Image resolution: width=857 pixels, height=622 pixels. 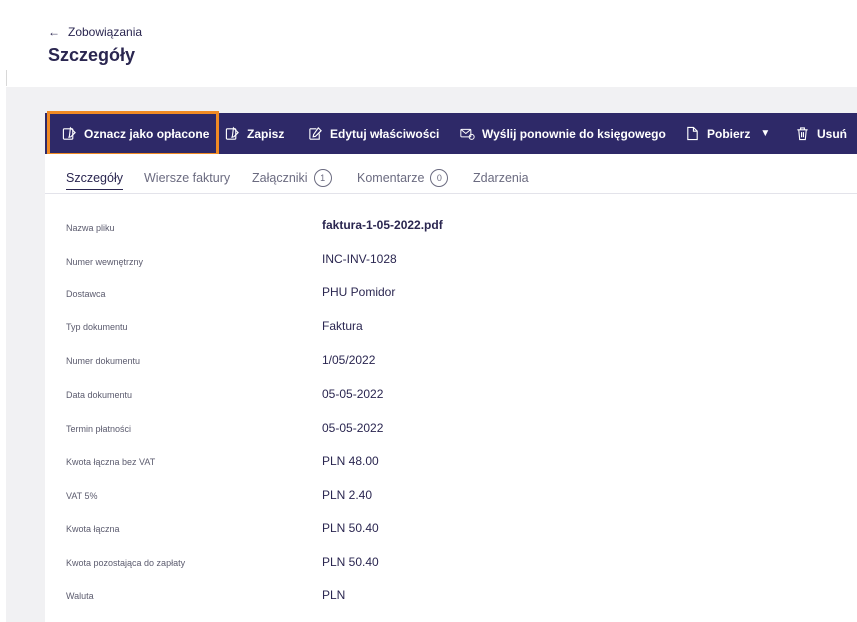 What do you see at coordinates (232, 133) in the screenshot?
I see `save-icon` at bounding box center [232, 133].